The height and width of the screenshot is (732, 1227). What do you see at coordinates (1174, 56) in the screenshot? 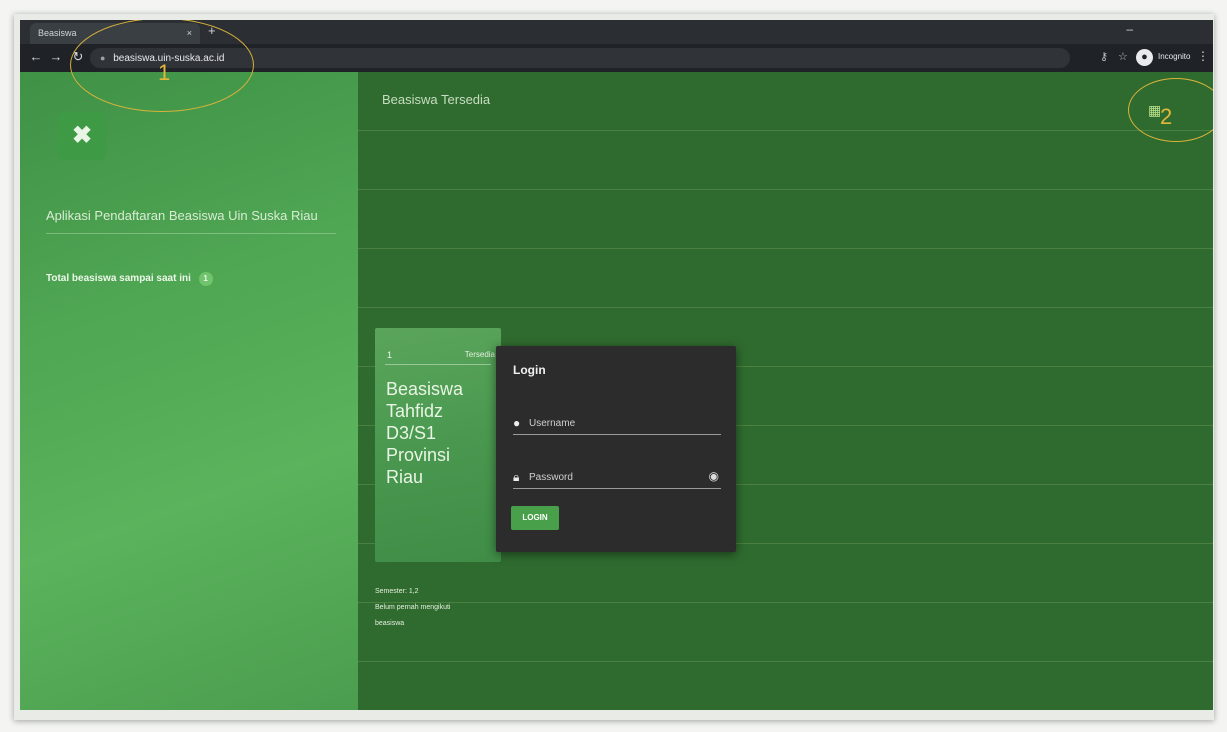
I see `profile-label: Incognito` at bounding box center [1174, 56].